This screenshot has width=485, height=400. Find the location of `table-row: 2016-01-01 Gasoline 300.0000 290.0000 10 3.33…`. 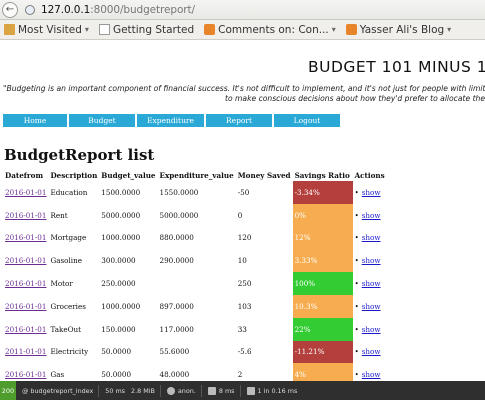

table-row: 2016-01-01 Gasoline 300.0000 290.0000 10 3.33… is located at coordinates (198, 261).